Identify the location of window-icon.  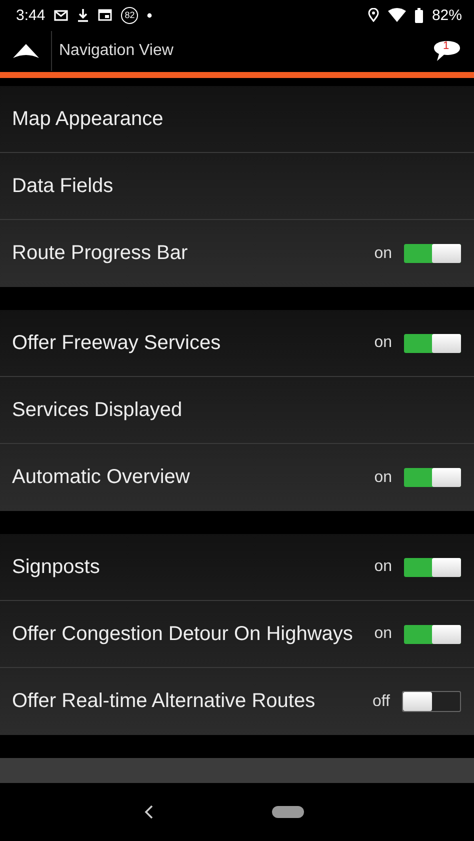
(105, 15).